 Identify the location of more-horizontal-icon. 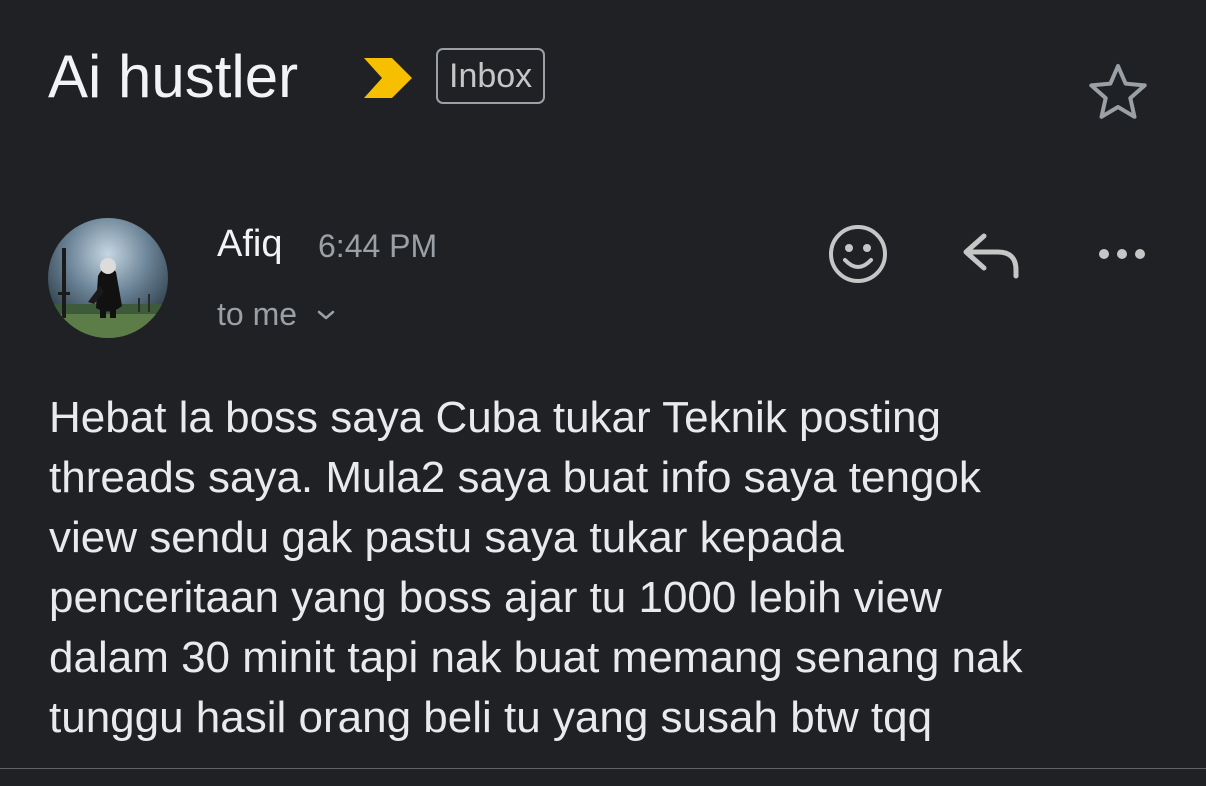
(1124, 254).